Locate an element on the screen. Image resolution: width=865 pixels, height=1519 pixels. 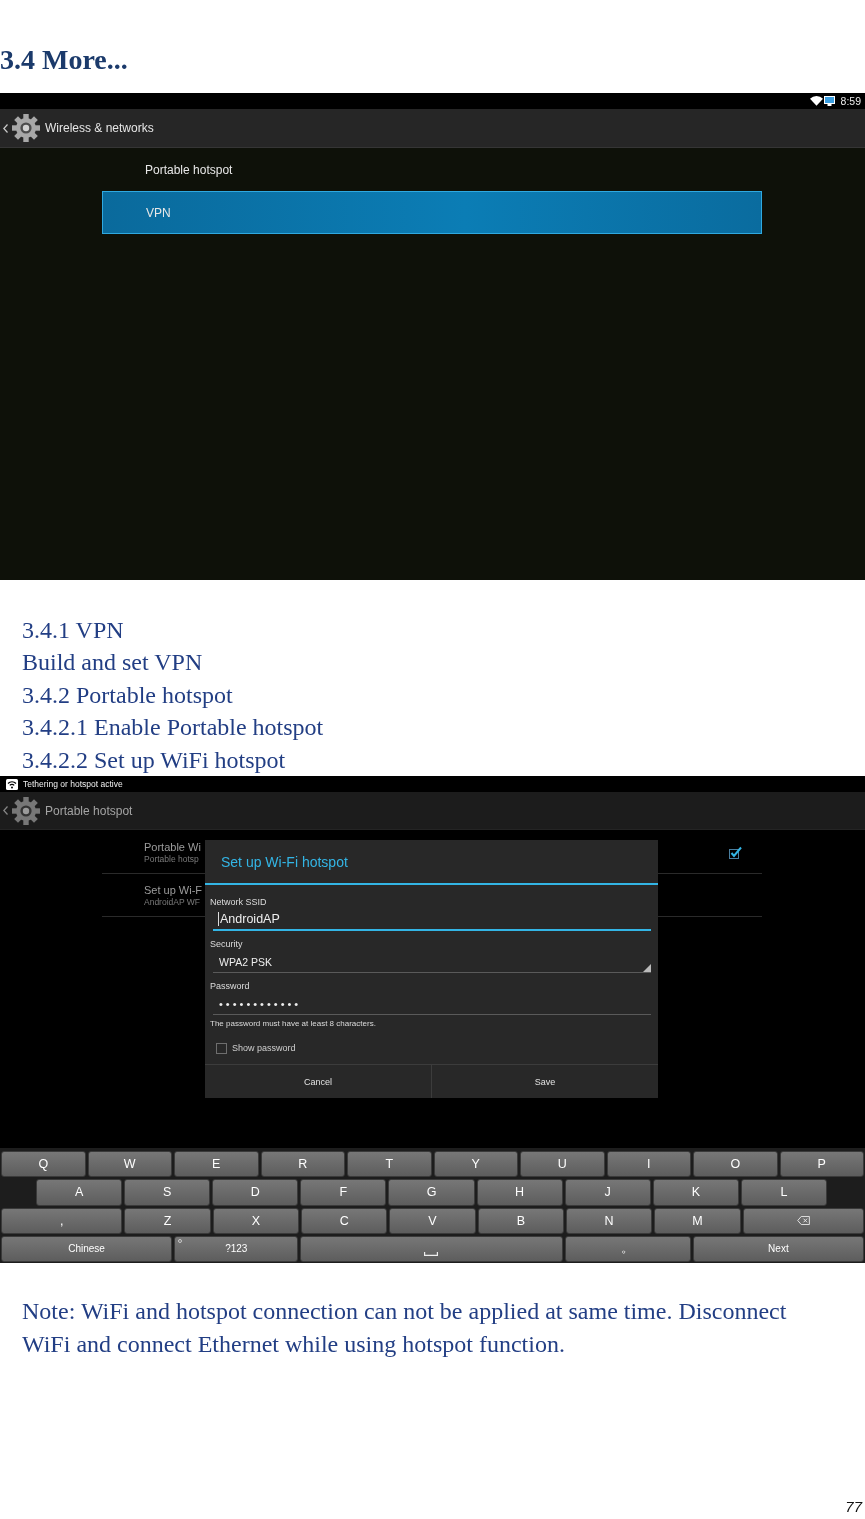
hint-text: The password must have at least 8 characters. is located at coordinates (293, 1024).